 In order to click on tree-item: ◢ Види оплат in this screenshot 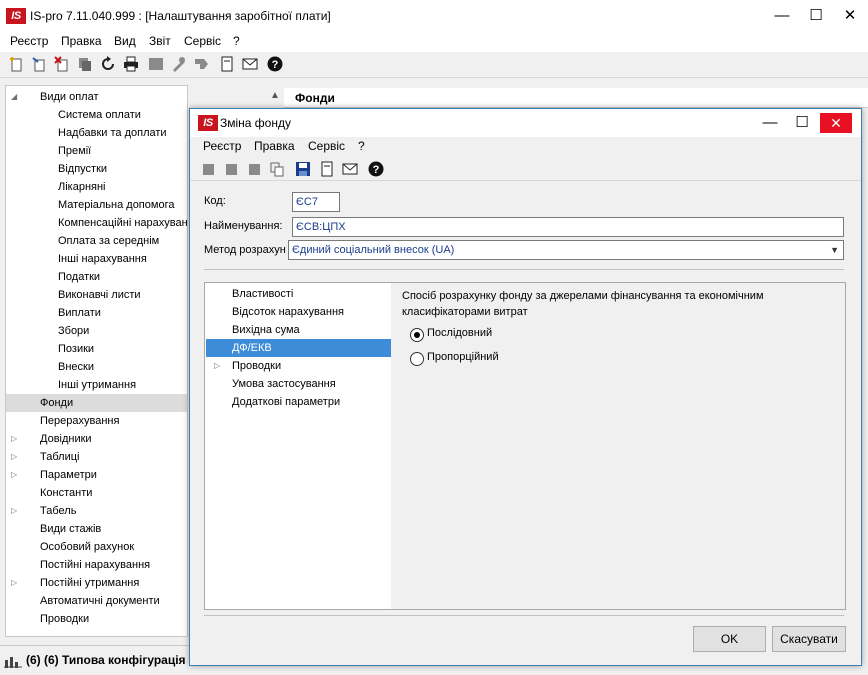, I will do `click(96, 97)`.